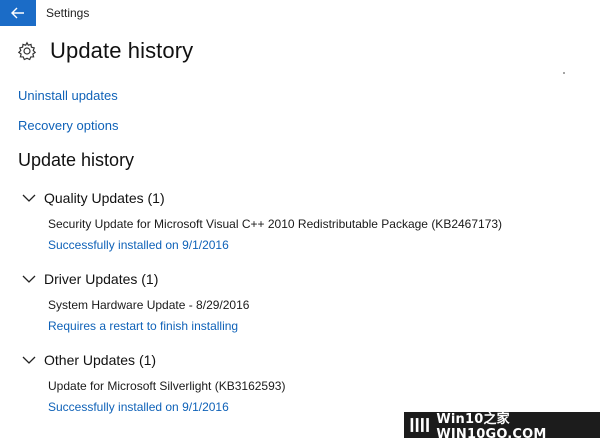 This screenshot has height=442, width=600. I want to click on back-button, so click(18, 13).